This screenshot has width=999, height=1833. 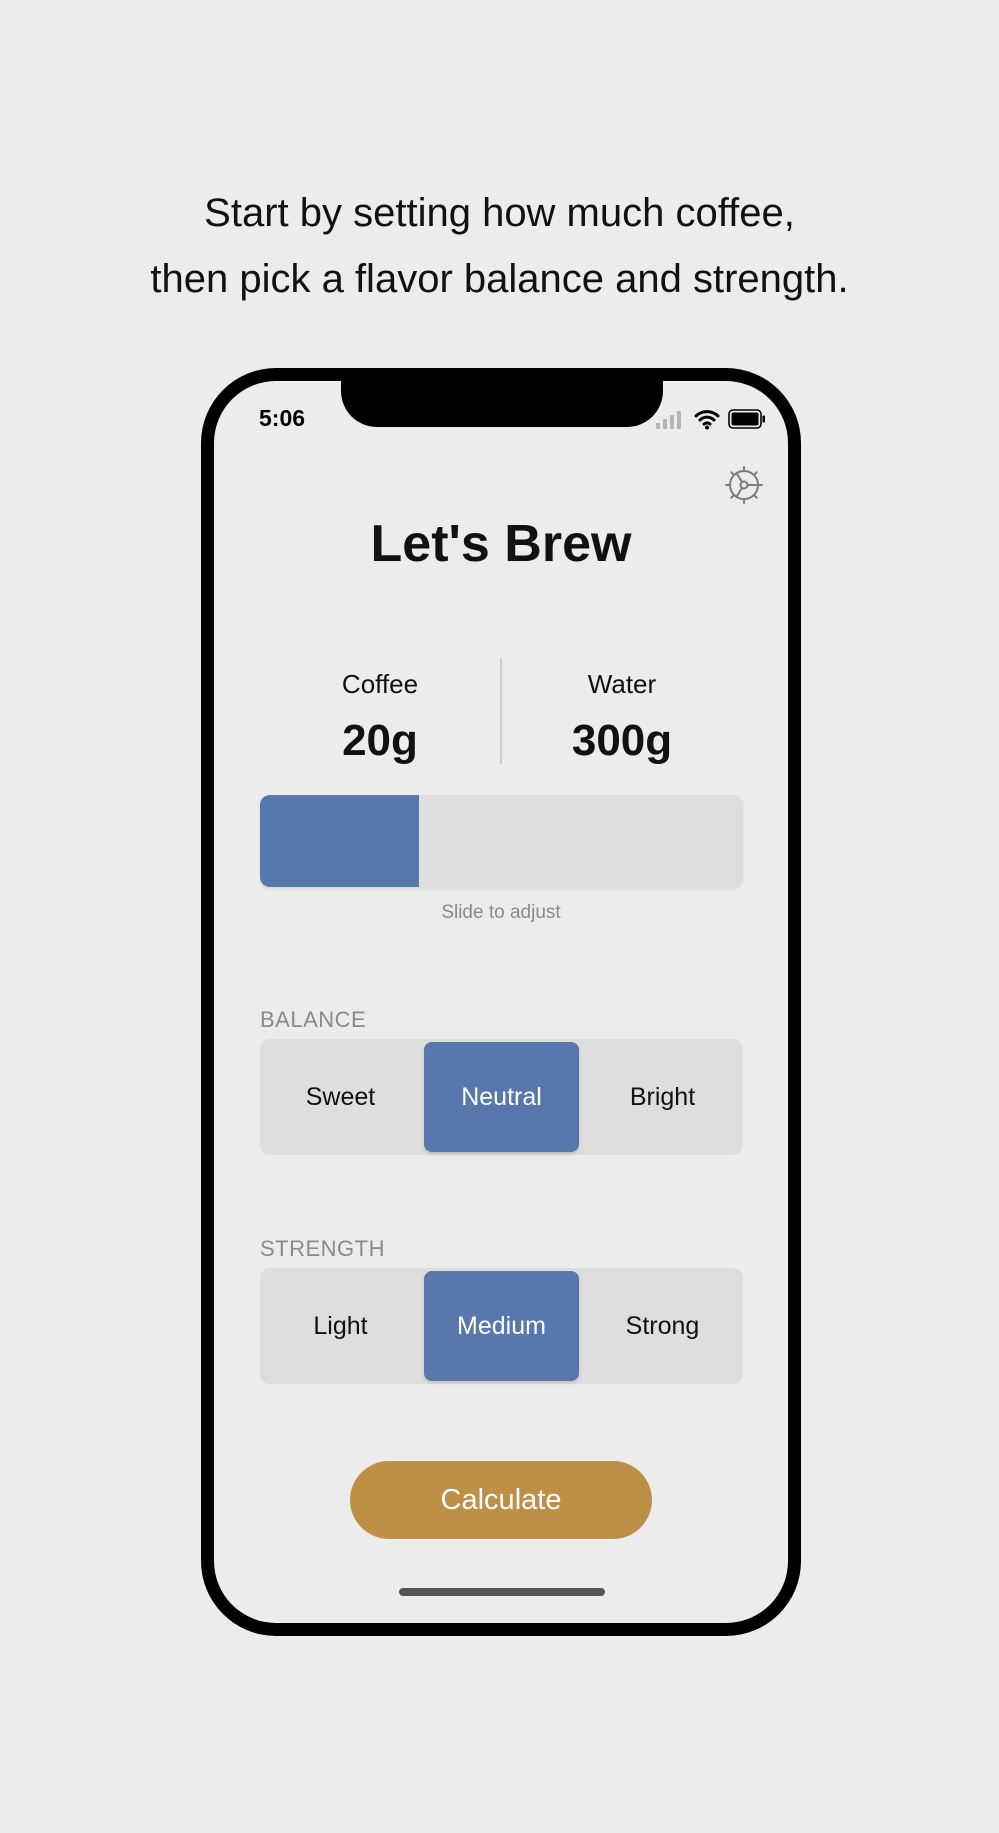 What do you see at coordinates (340, 841) in the screenshot?
I see `slider-fill` at bounding box center [340, 841].